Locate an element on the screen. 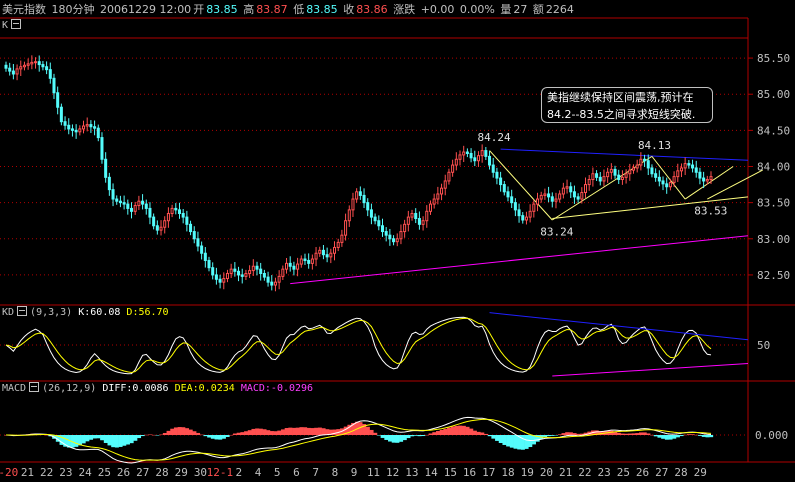 The height and width of the screenshot is (482, 795). collapse-box-icon is located at coordinates (34, 387).